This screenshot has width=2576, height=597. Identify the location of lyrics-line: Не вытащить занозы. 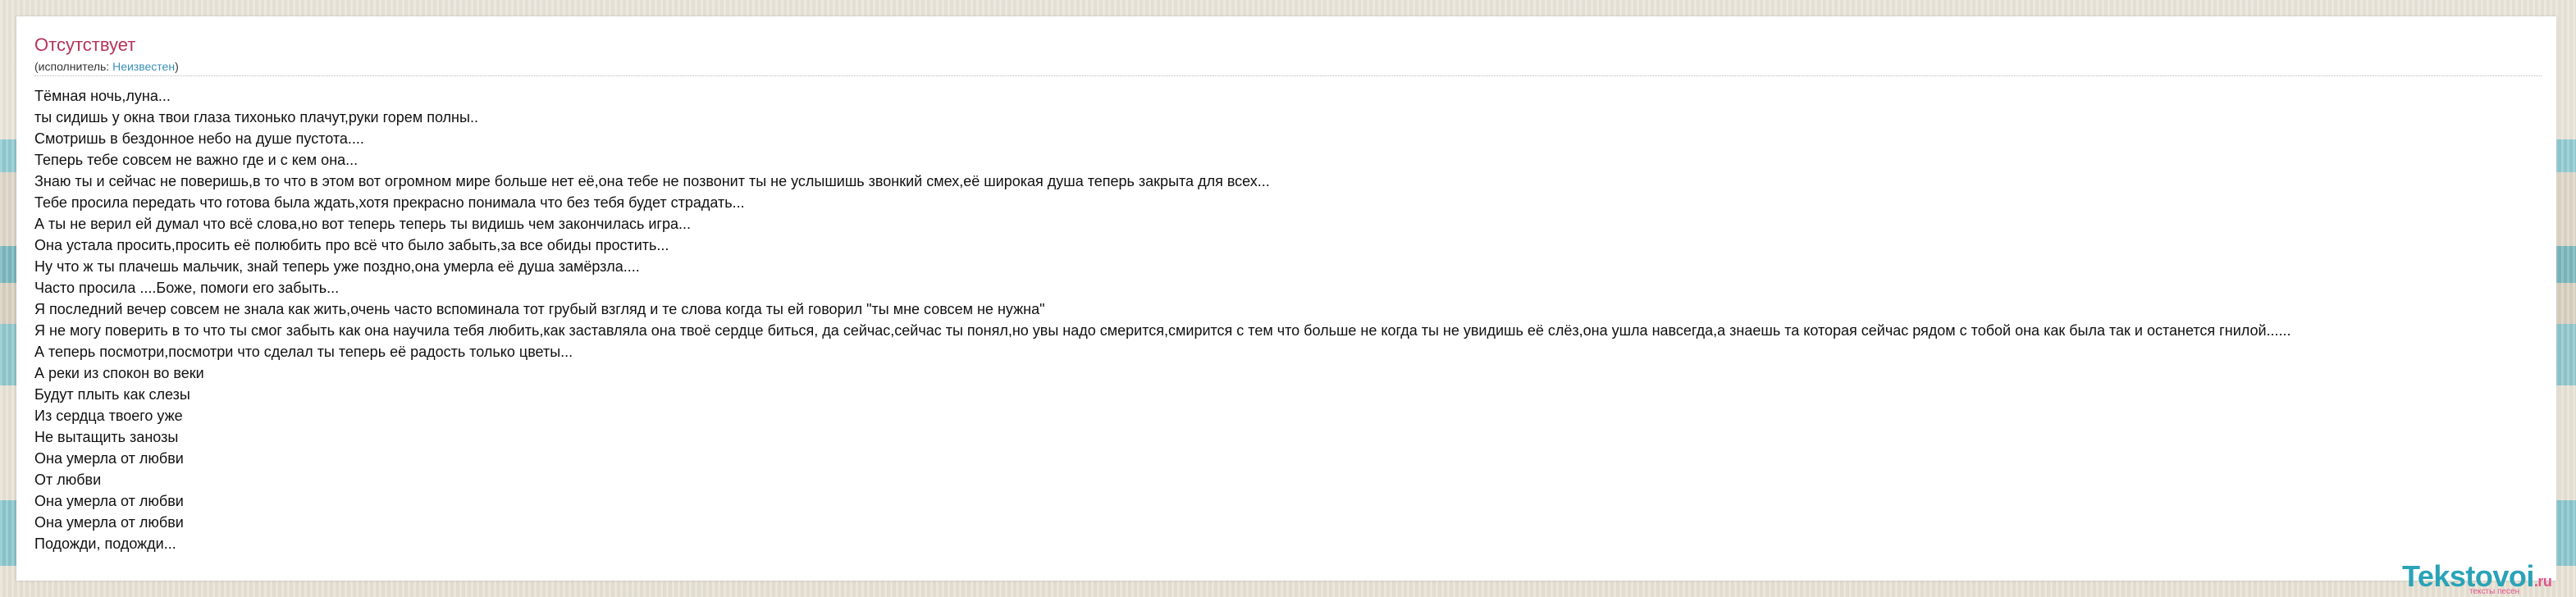
(107, 437).